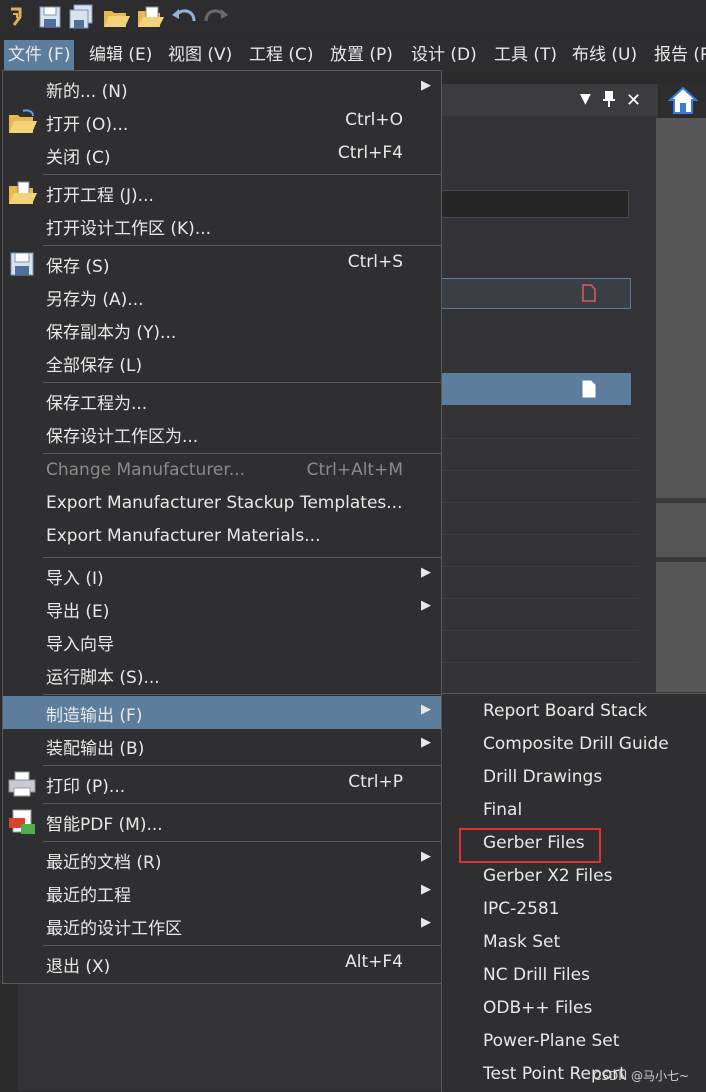 The width and height of the screenshot is (706, 1092). I want to click on menu-item-assembly-outputs: 装配输出 (B) ▶, so click(222, 745).